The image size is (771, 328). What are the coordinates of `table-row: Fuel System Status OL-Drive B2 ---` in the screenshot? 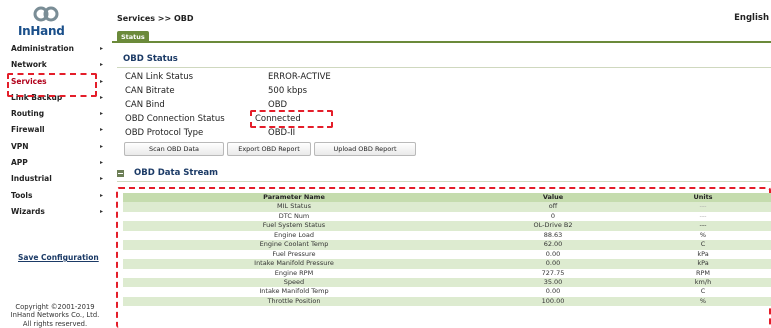 It's located at (447, 226).